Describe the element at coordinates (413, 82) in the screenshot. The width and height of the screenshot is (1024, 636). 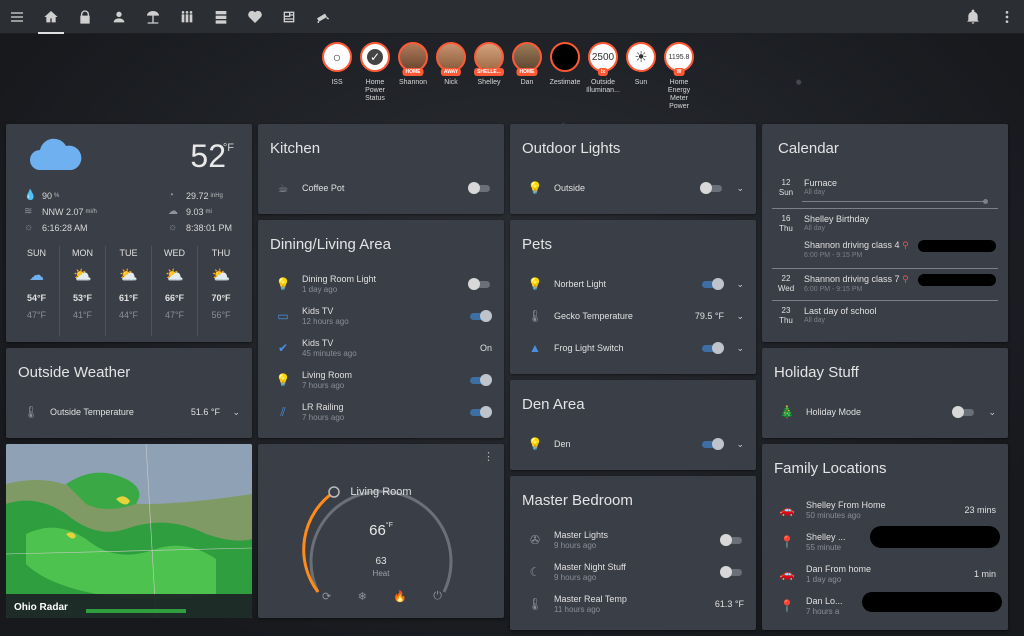
I see `badge-label: Shannon` at that location.